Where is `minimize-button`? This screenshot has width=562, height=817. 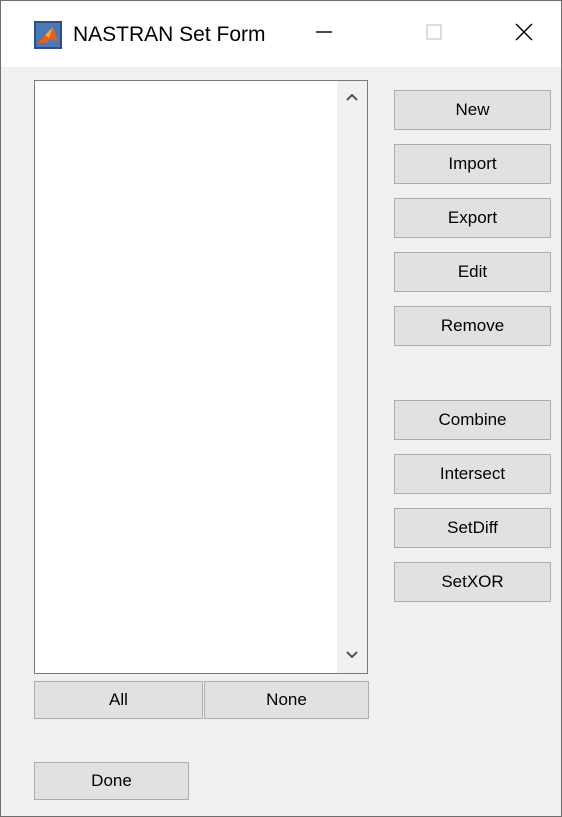
minimize-button is located at coordinates (324, 34).